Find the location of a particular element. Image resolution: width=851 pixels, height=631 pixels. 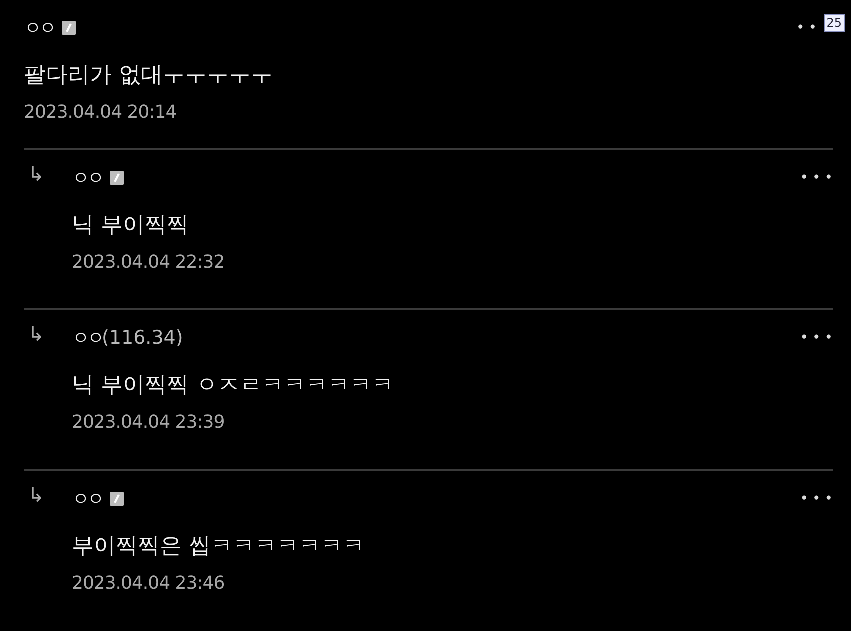

ip-address: (116.34) is located at coordinates (143, 338).